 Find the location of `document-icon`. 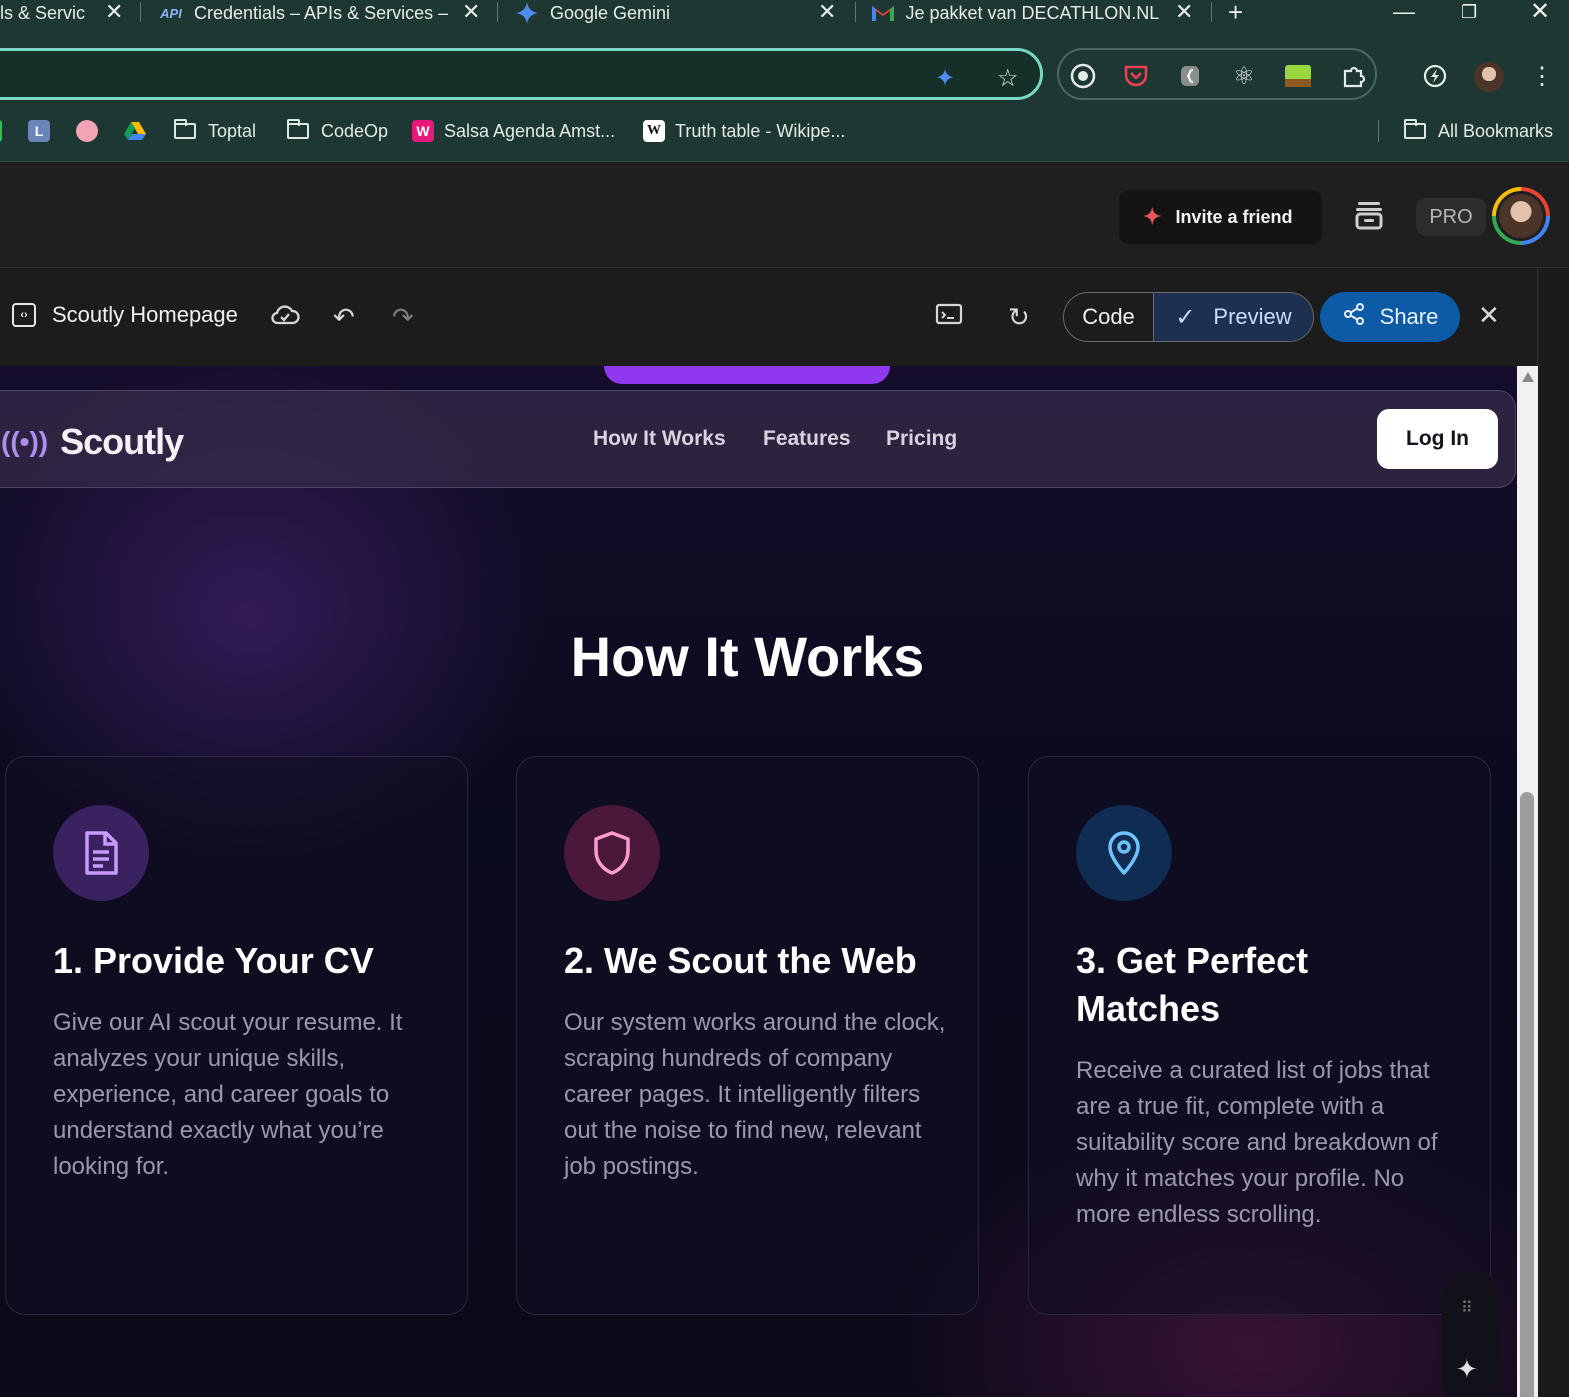

document-icon is located at coordinates (101, 853).